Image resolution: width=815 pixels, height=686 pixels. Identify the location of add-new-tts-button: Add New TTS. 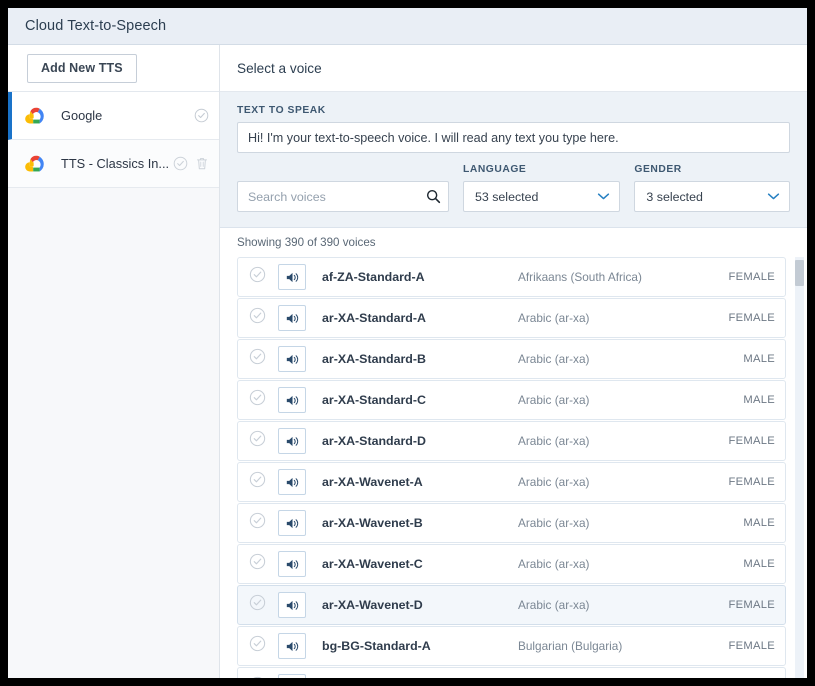
(82, 68).